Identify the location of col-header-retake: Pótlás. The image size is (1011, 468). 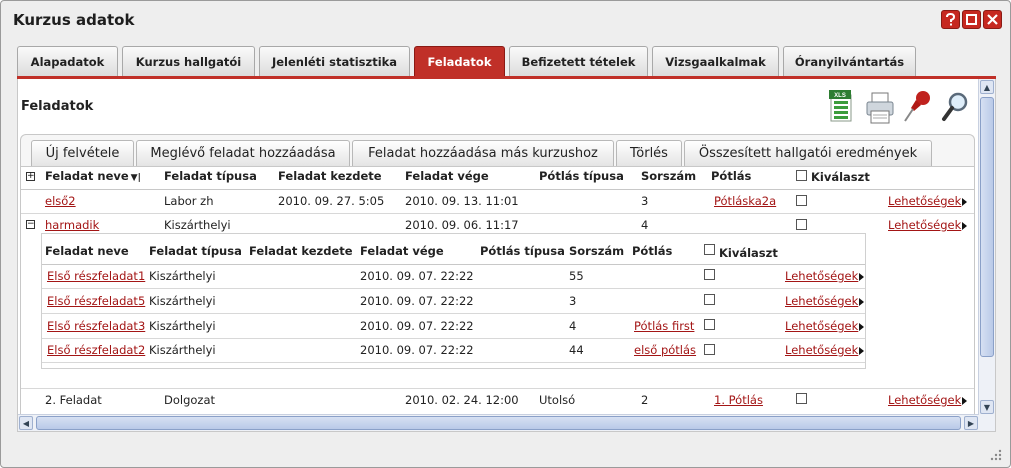
(731, 176).